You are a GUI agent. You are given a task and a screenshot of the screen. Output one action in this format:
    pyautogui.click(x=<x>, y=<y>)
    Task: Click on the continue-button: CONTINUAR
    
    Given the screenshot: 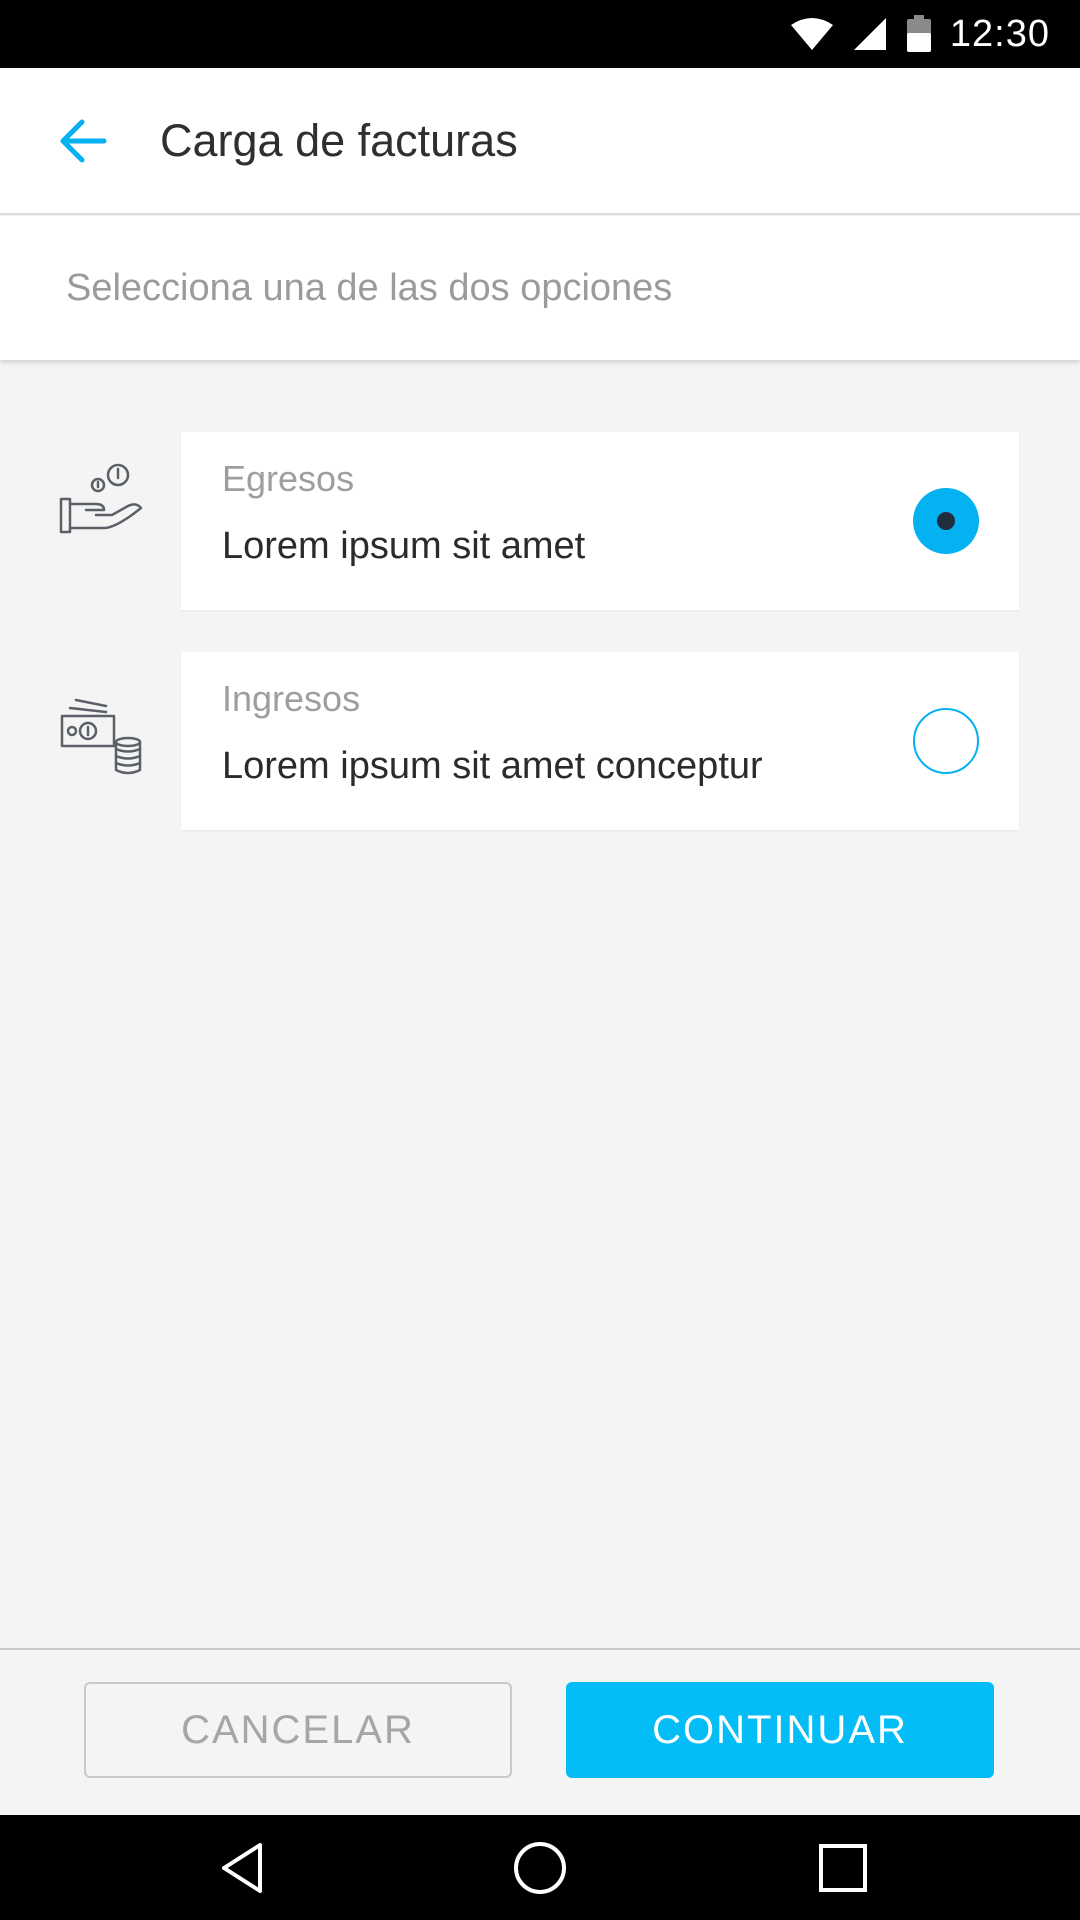 What is the action you would take?
    pyautogui.click(x=780, y=1730)
    